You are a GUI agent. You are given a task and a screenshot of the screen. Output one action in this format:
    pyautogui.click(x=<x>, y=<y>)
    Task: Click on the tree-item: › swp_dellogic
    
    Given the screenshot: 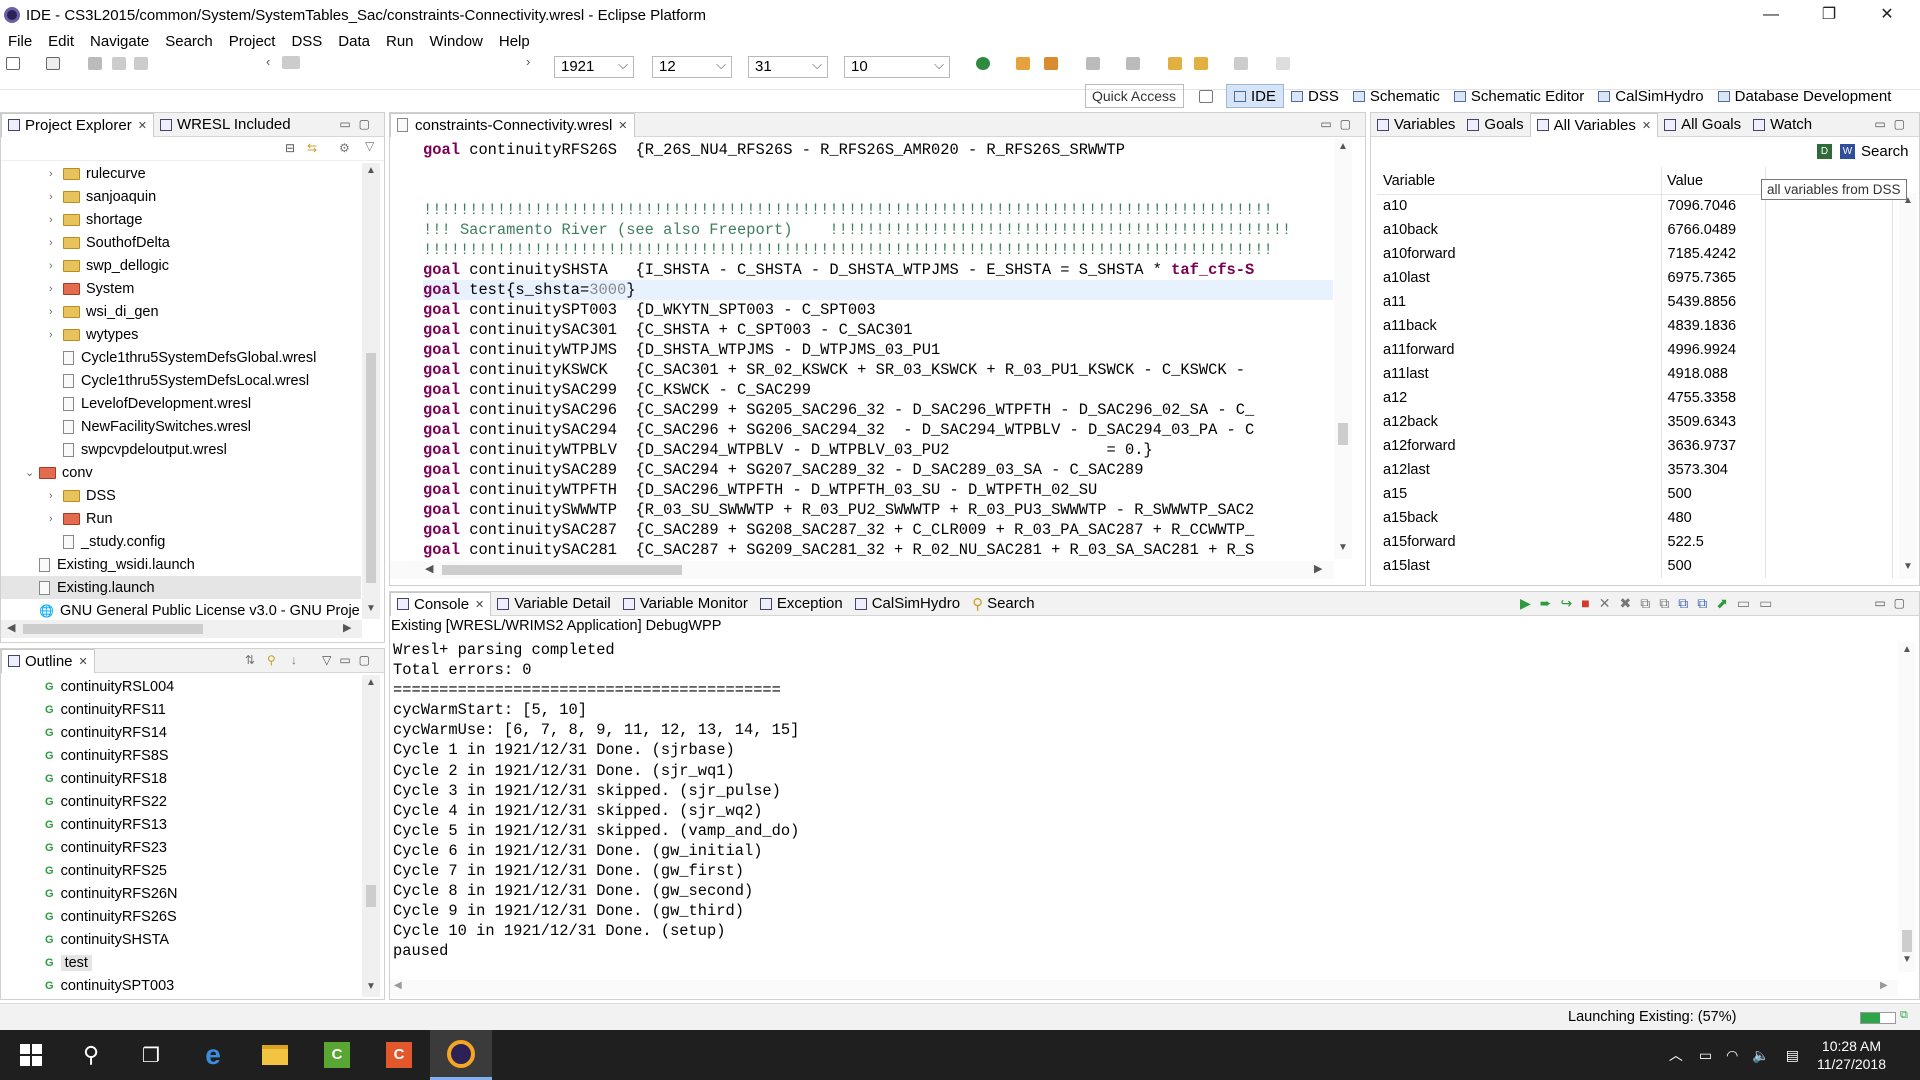 What is the action you would take?
    pyautogui.click(x=181, y=265)
    